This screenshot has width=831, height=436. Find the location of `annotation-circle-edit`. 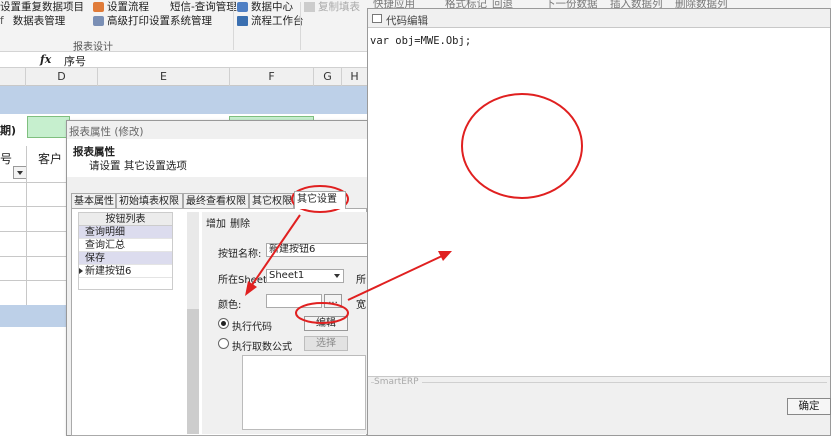

annotation-circle-edit is located at coordinates (322, 313).